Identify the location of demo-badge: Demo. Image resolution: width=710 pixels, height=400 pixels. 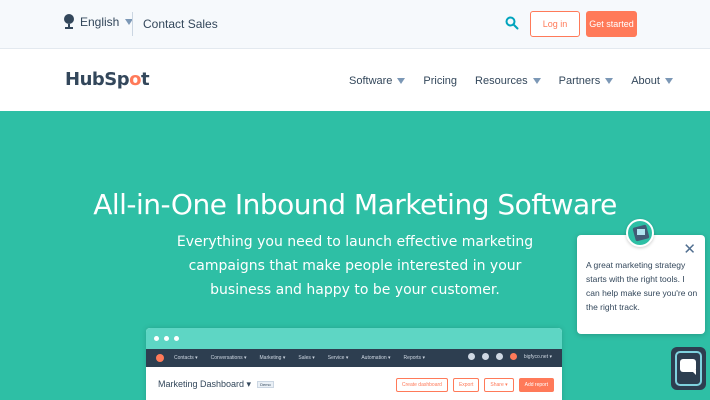
(265, 385).